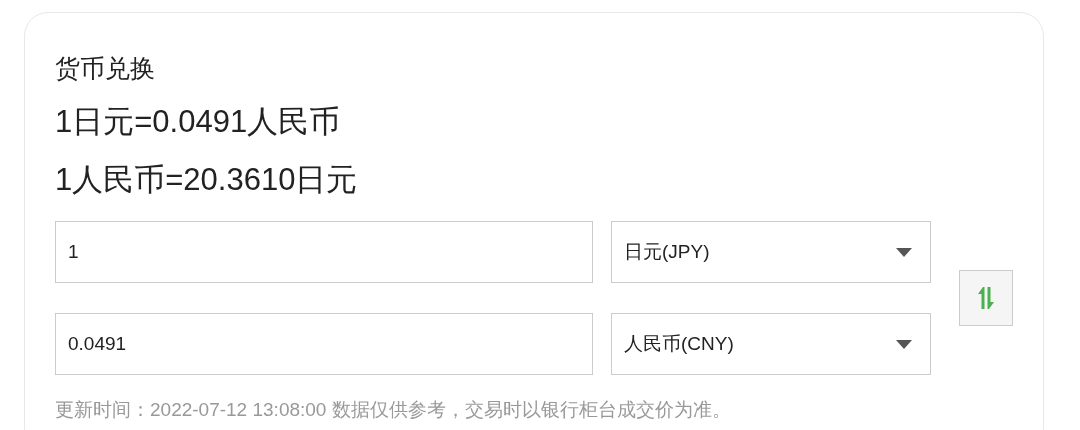 The width and height of the screenshot is (1080, 430). What do you see at coordinates (207, 180) in the screenshot?
I see `exchange-rate: 1人民币=20.3610日元` at bounding box center [207, 180].